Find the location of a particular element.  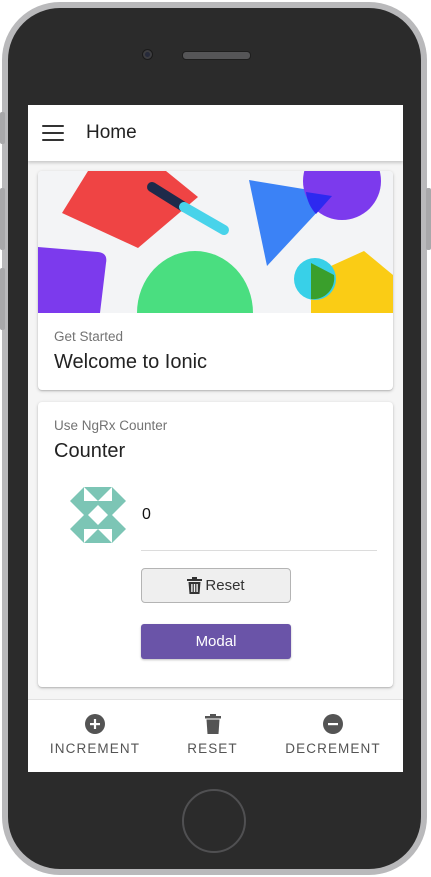

modal-button-label: Modal is located at coordinates (216, 641).